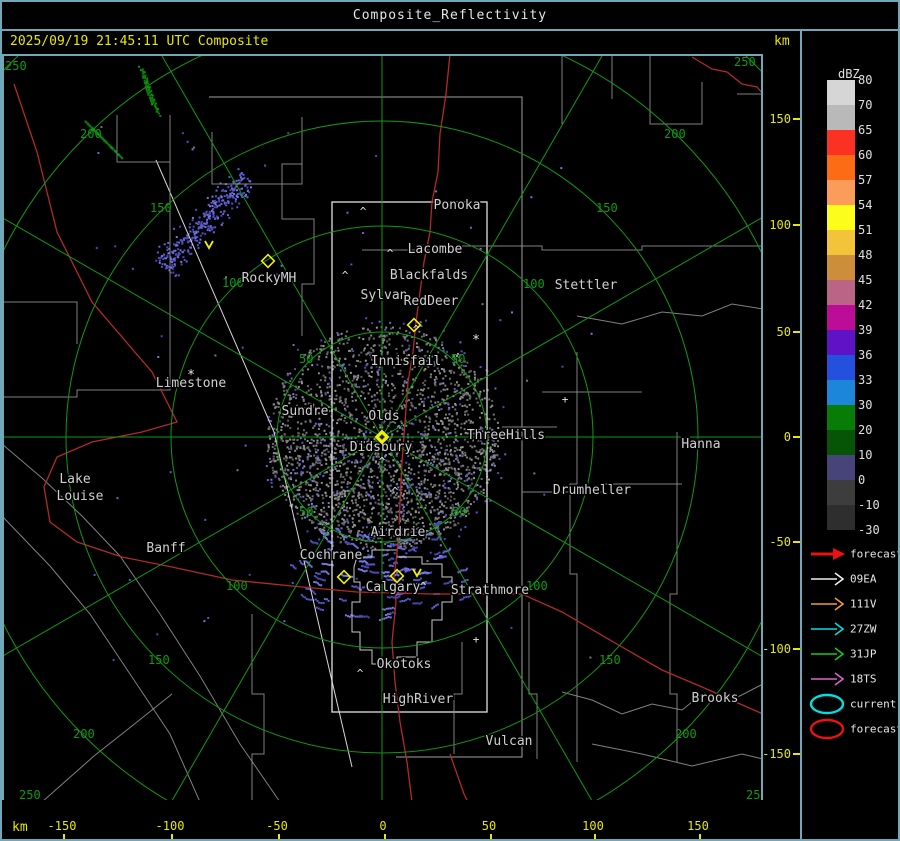 The width and height of the screenshot is (900, 841). What do you see at coordinates (393, 587) in the screenshot?
I see `city-label: Calgary` at bounding box center [393, 587].